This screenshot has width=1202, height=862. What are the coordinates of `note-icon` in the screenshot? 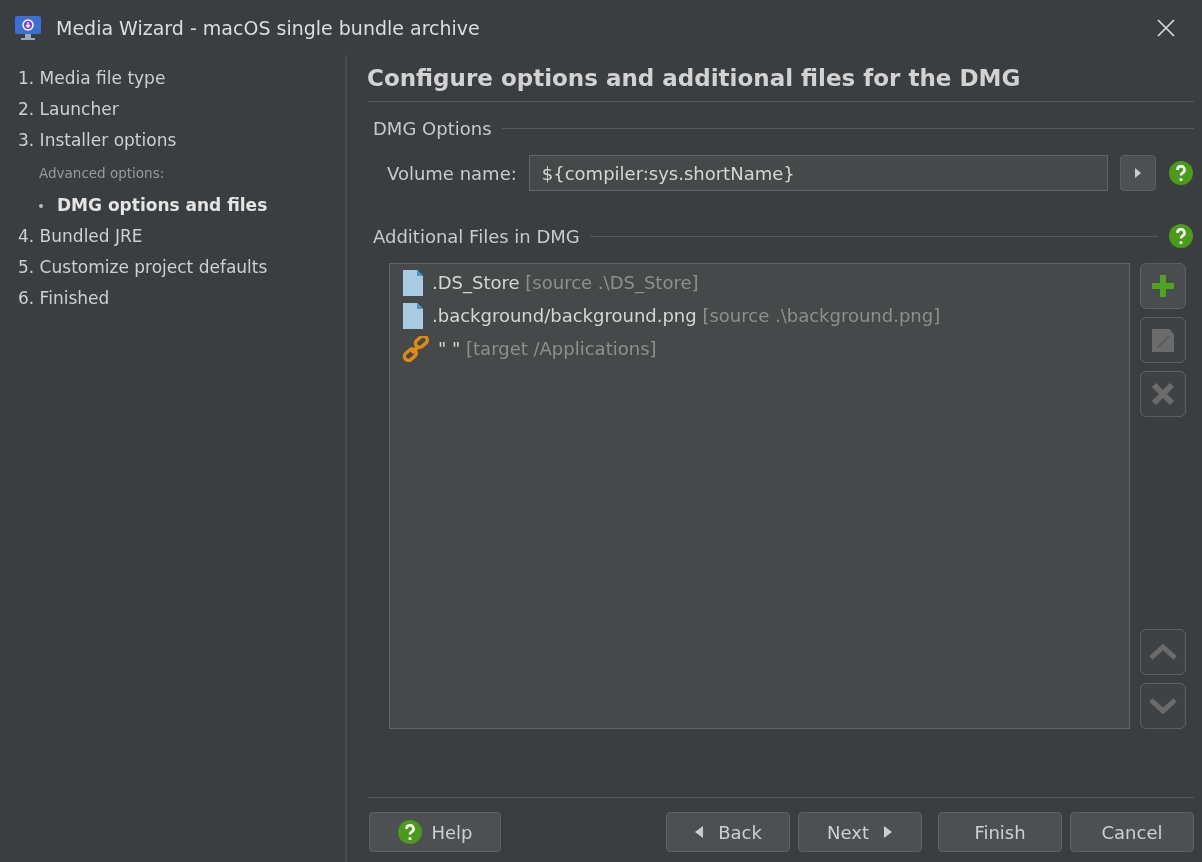 It's located at (1163, 340).